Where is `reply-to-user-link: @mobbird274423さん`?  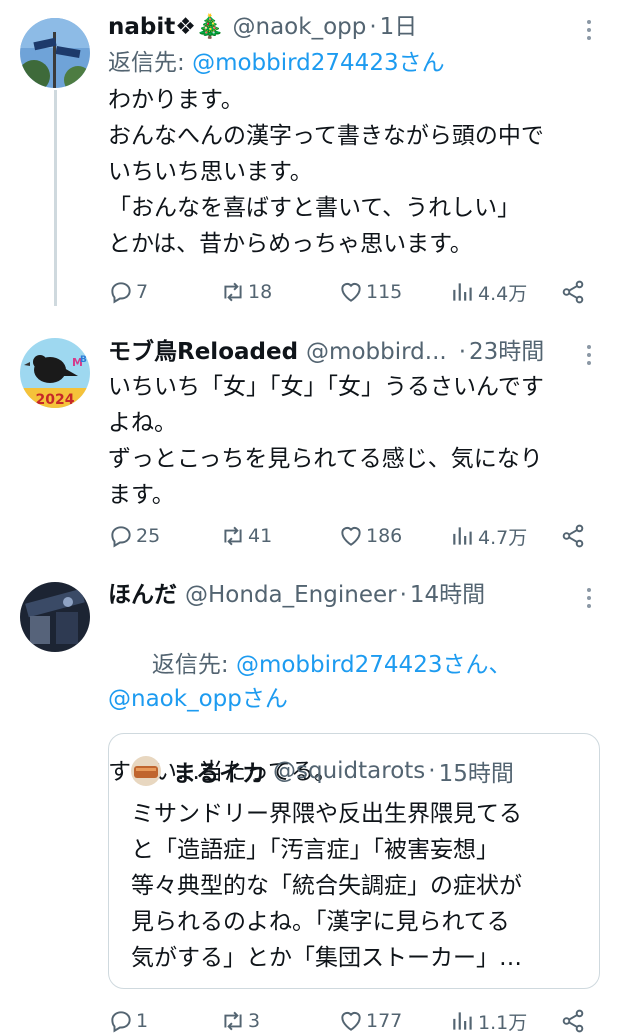 reply-to-user-link: @mobbird274423さん is located at coordinates (318, 63).